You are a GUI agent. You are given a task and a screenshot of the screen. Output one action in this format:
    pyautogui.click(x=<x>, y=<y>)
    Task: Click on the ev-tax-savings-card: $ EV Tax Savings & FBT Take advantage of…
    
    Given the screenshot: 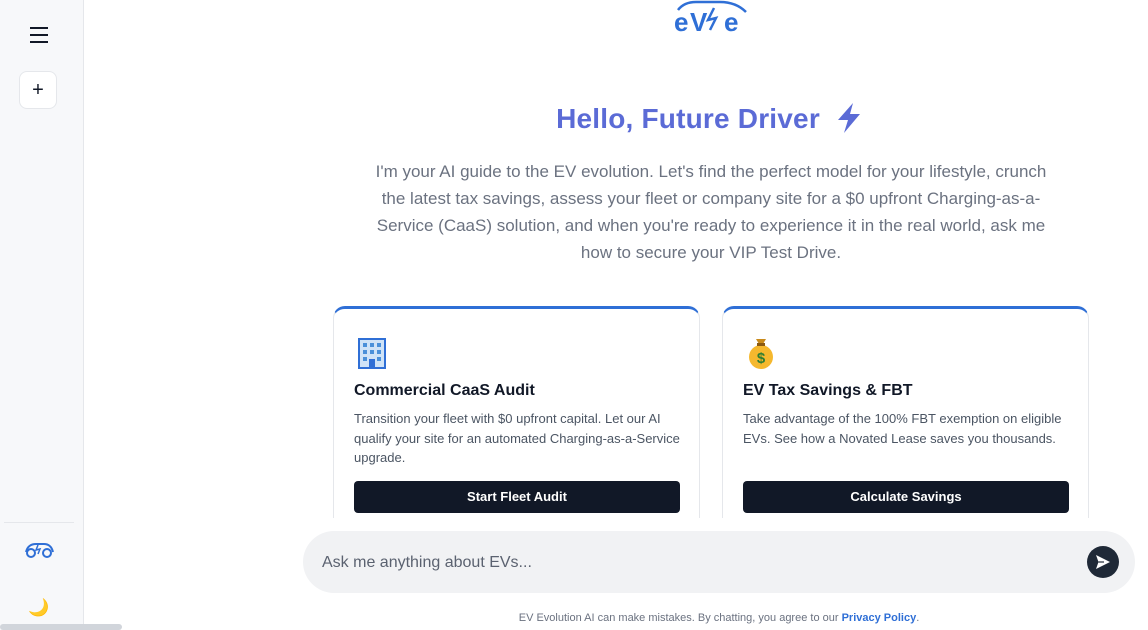 What is the action you would take?
    pyautogui.click(x=905, y=412)
    